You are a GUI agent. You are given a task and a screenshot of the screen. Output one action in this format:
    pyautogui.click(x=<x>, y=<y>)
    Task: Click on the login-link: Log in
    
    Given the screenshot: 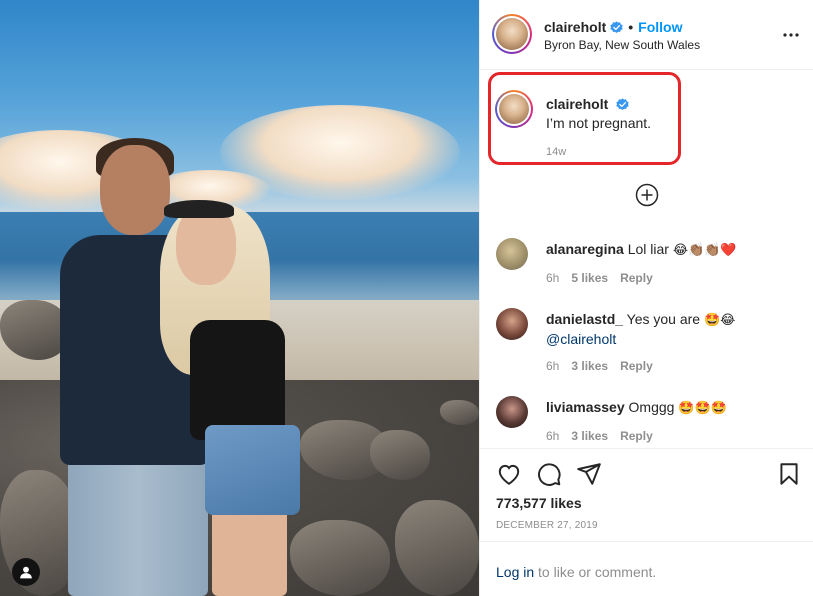 What is the action you would take?
    pyautogui.click(x=515, y=572)
    